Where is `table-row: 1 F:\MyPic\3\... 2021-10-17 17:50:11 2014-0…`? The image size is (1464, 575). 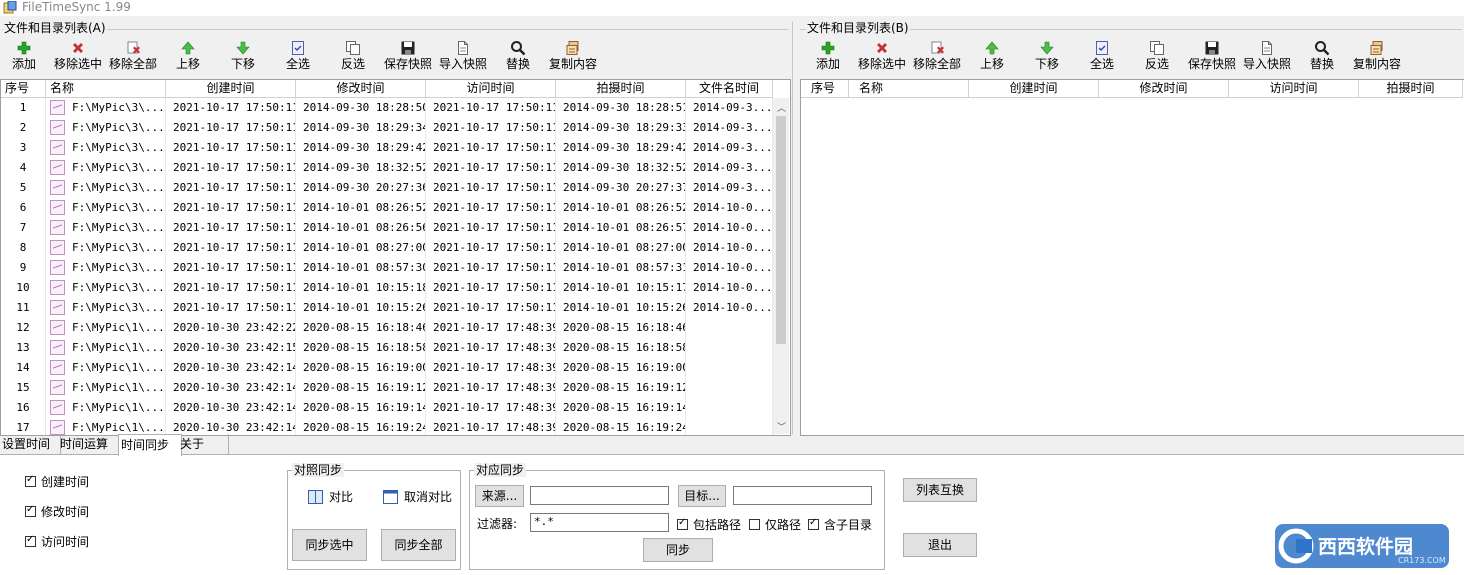
table-row: 1 F:\MyPic\3\... 2021-10-17 17:50:11 2014-0… is located at coordinates (395, 108).